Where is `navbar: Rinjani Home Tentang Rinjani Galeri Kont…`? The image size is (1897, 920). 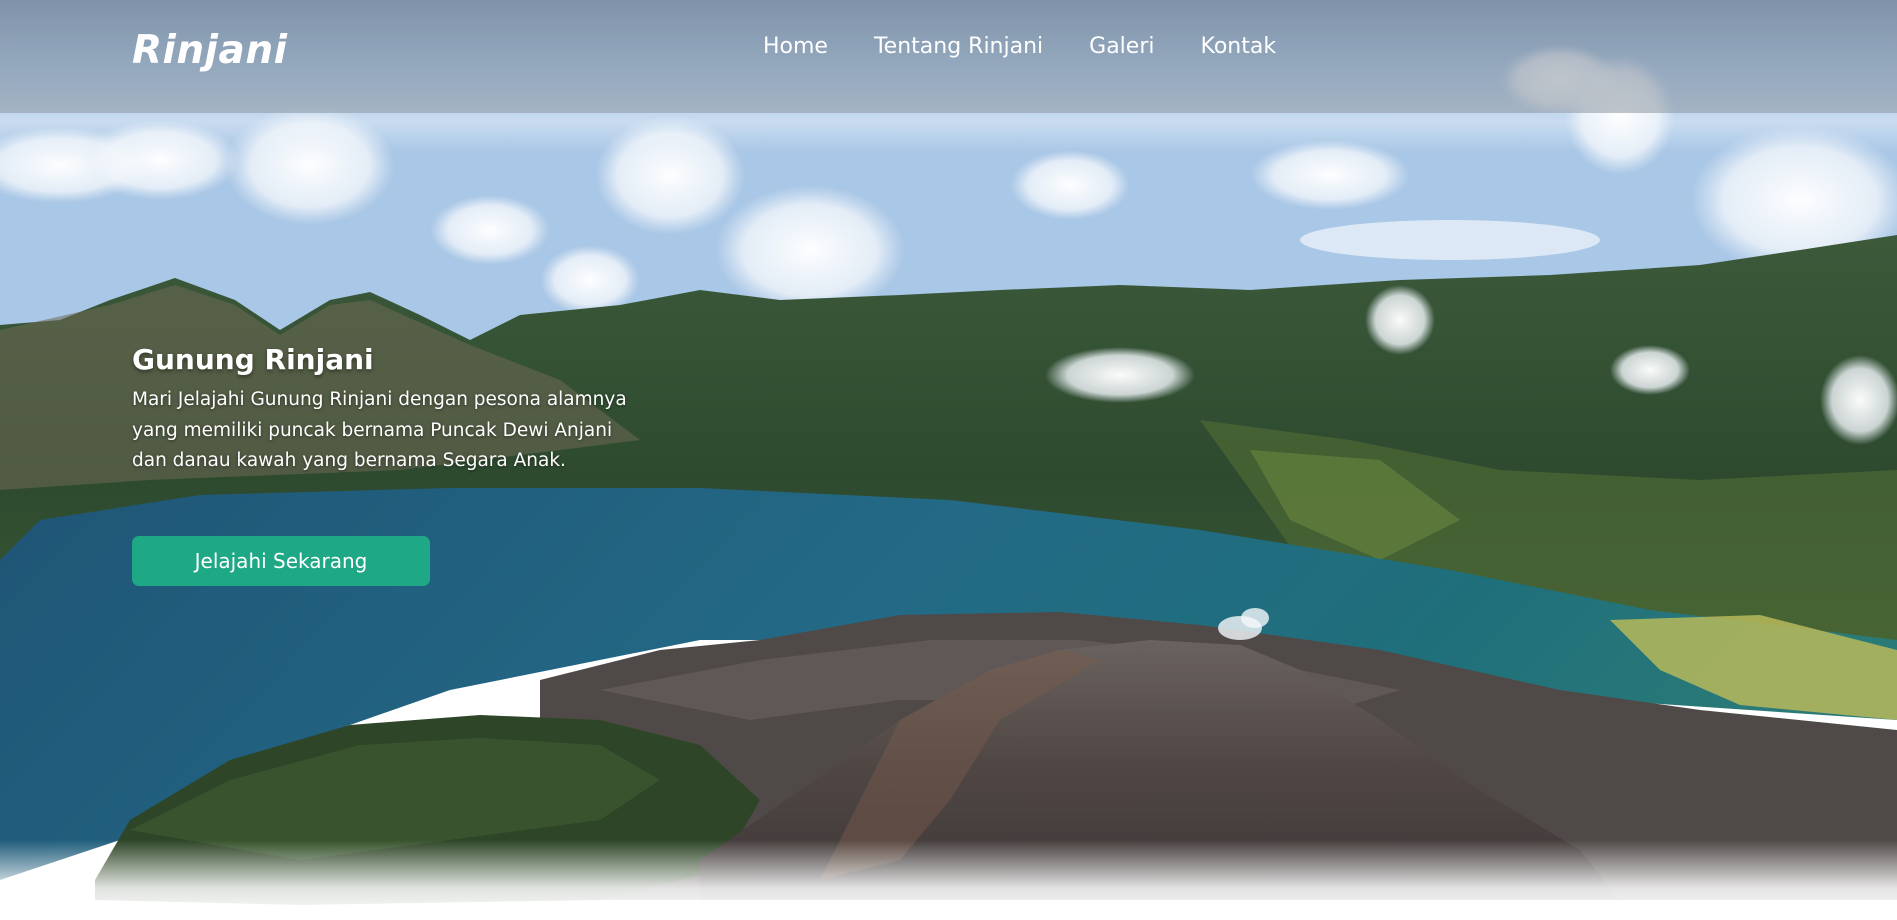
navbar: Rinjani Home Tentang Rinjani Galeri Kont… is located at coordinates (948, 56).